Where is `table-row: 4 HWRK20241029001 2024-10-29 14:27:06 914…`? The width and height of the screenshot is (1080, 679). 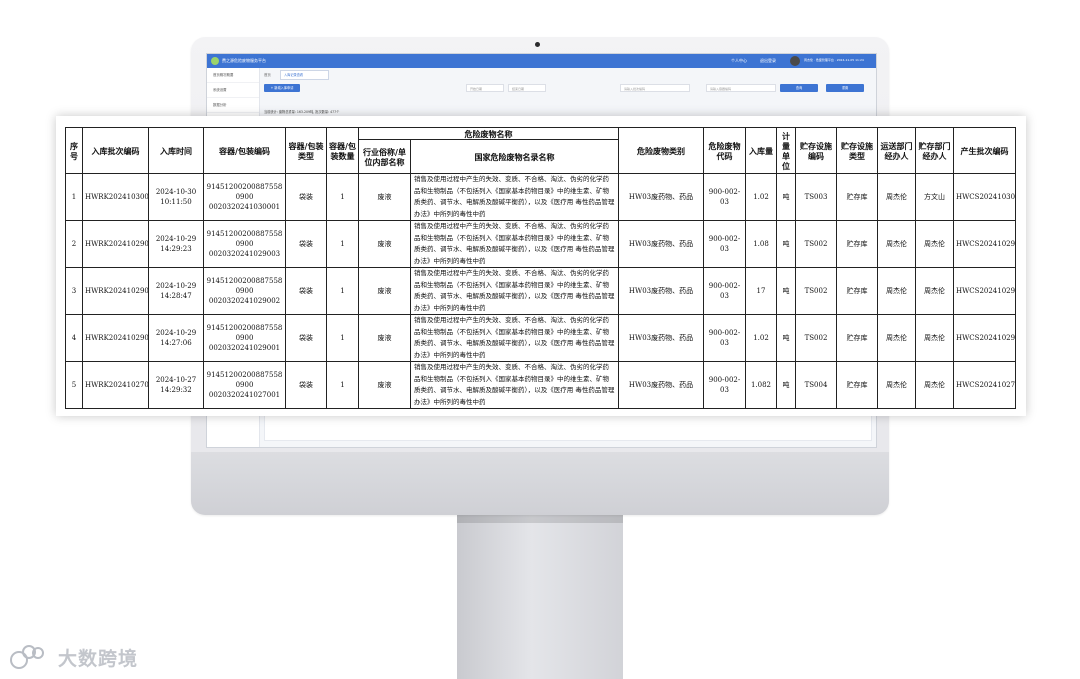 table-row: 4 HWRK20241029001 2024-10-29 14:27:06 914… is located at coordinates (540, 338).